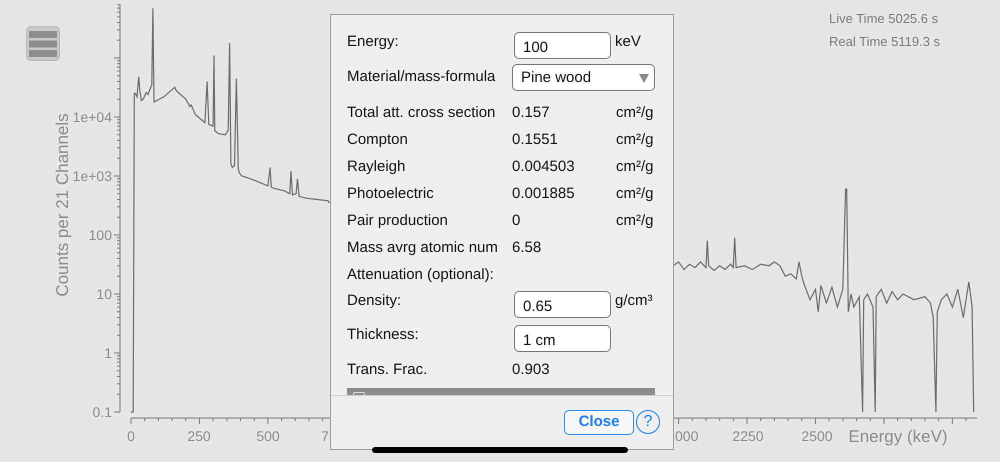  I want to click on close-button: Close, so click(599, 422).